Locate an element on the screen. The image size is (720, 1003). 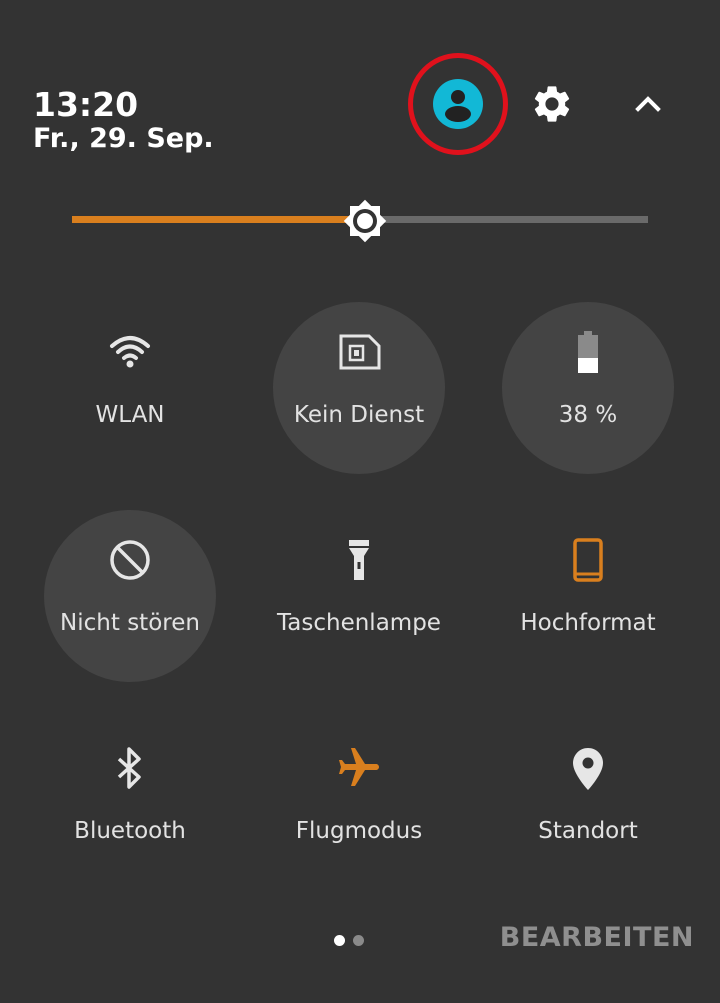
flashlight-icon is located at coordinates (359, 560).